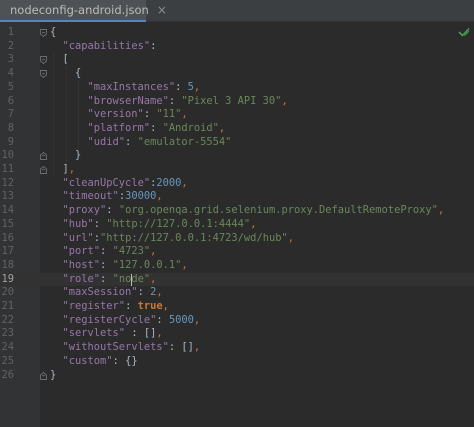 Image resolution: width=474 pixels, height=427 pixels. I want to click on code-line: 23 "servlets" : [],, so click(237, 334).